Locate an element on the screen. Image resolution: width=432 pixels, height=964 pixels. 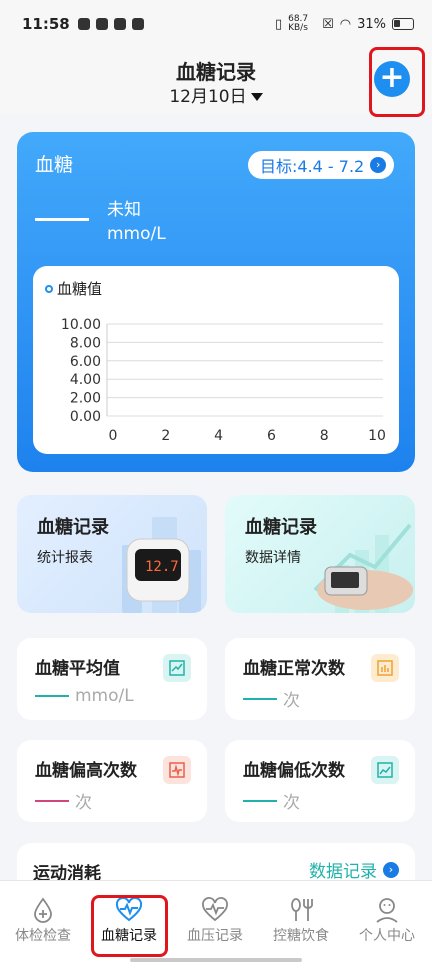
data-detail-title: 血糖记录 is located at coordinates (281, 527).